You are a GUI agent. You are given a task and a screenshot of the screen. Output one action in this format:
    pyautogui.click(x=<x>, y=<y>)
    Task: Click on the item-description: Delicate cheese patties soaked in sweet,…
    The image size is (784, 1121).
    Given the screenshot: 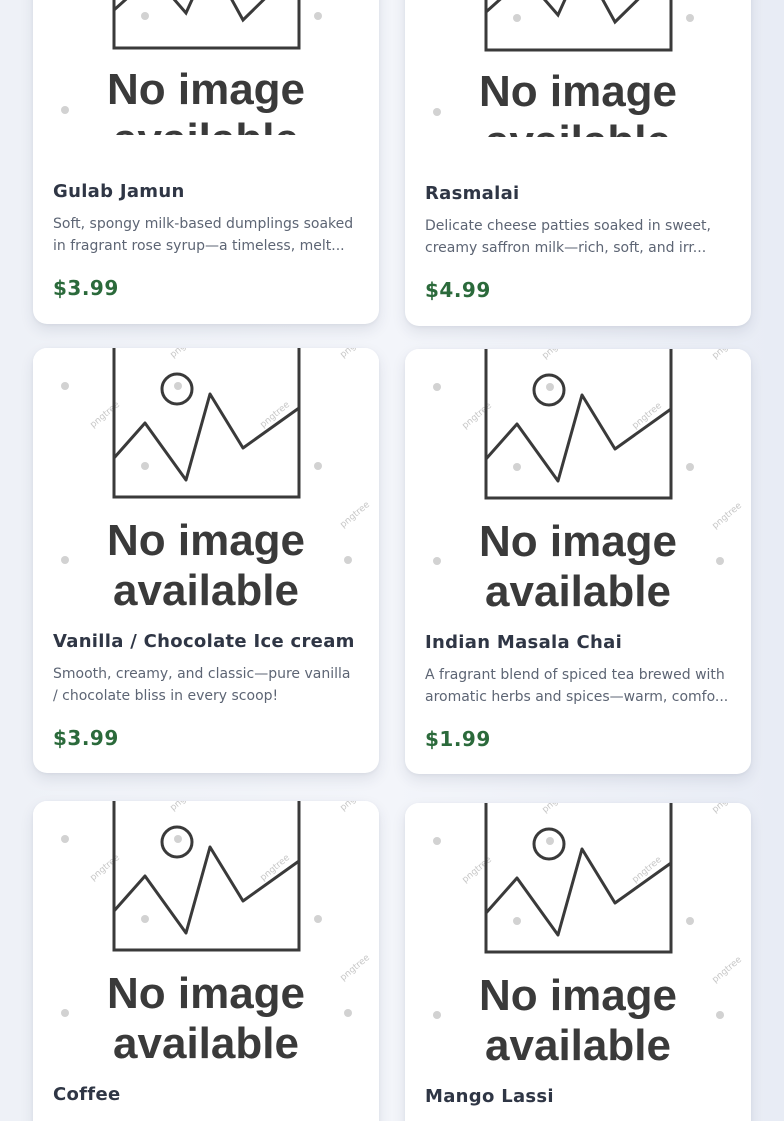 What is the action you would take?
    pyautogui.click(x=568, y=237)
    